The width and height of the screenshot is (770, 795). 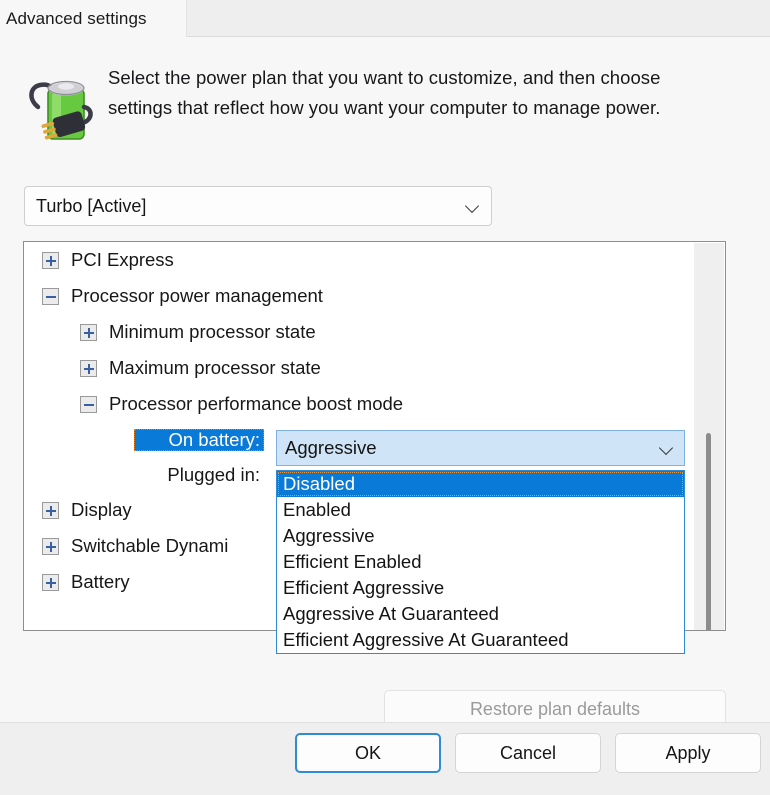 I want to click on tree-item-label: Battery, so click(x=100, y=581).